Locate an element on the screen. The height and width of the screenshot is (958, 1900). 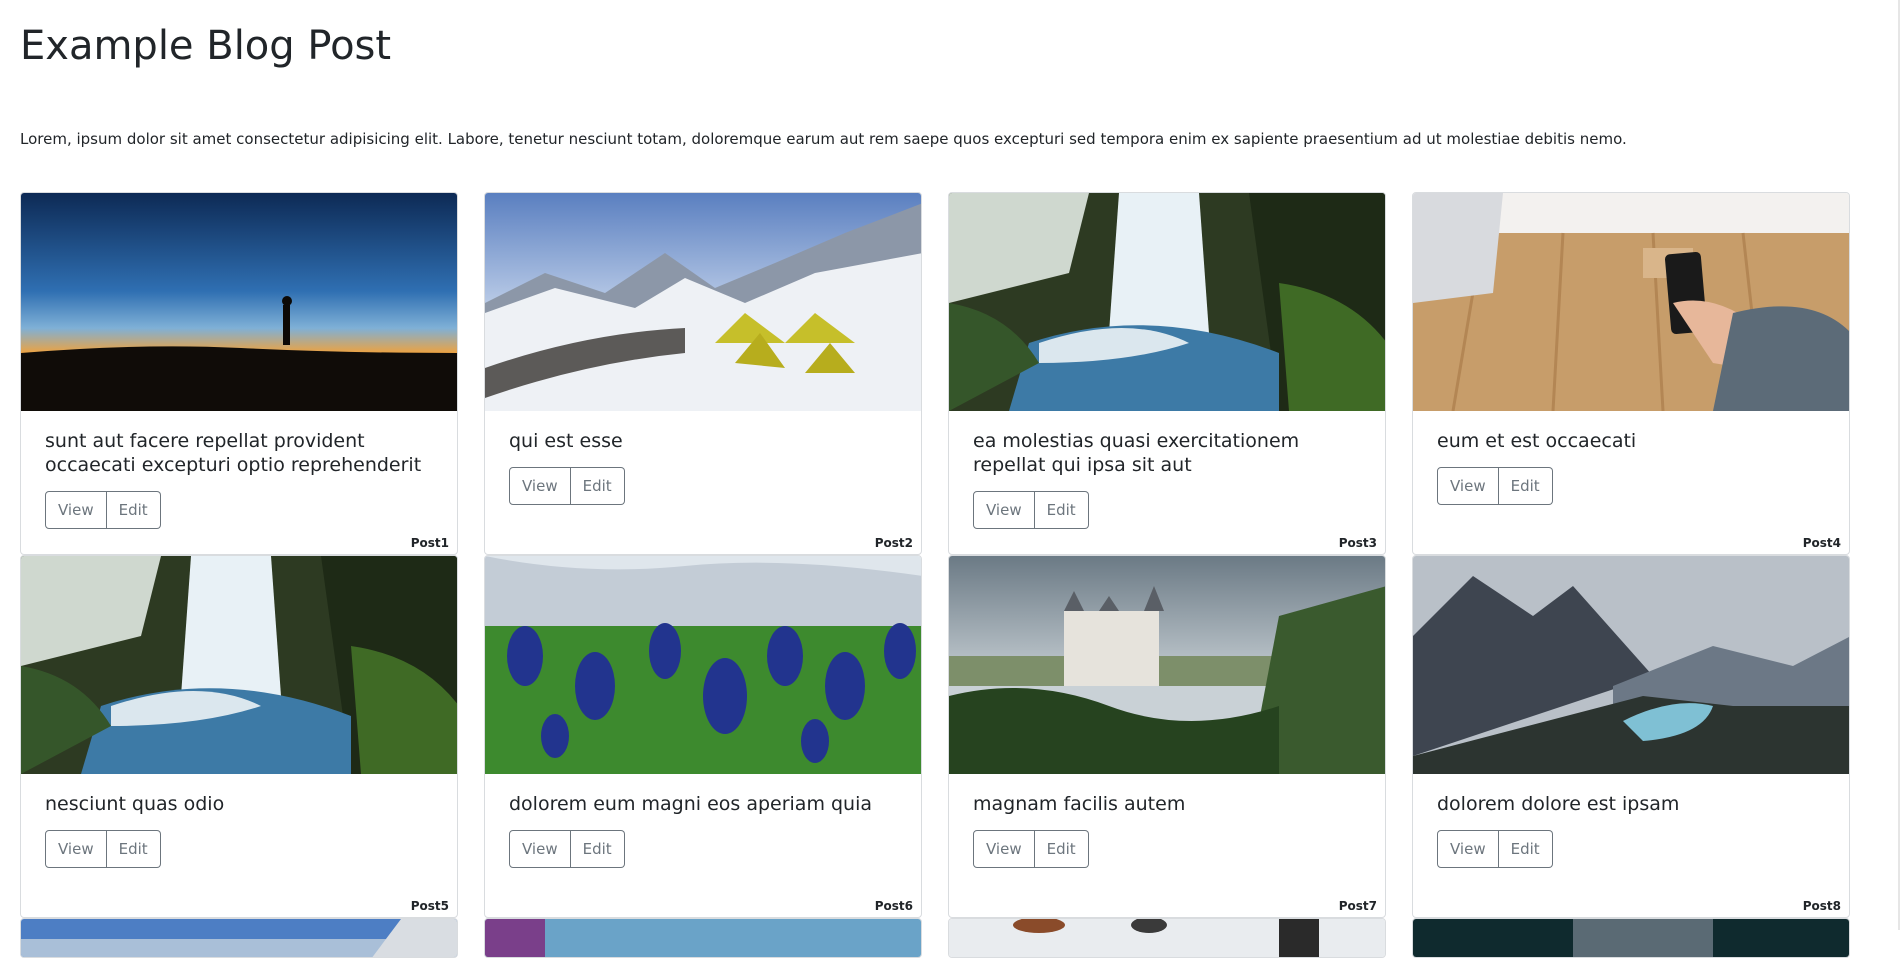
post-image-mountain-sky is located at coordinates (239, 938).